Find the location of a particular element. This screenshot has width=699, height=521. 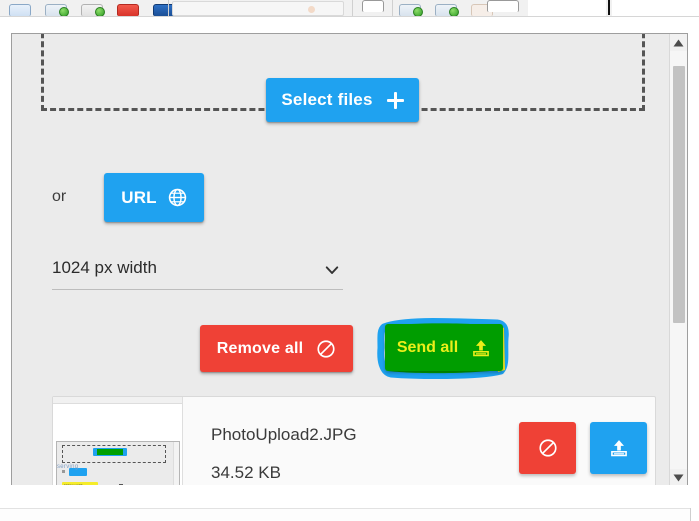

mini-scrollbar is located at coordinates (176, 463).